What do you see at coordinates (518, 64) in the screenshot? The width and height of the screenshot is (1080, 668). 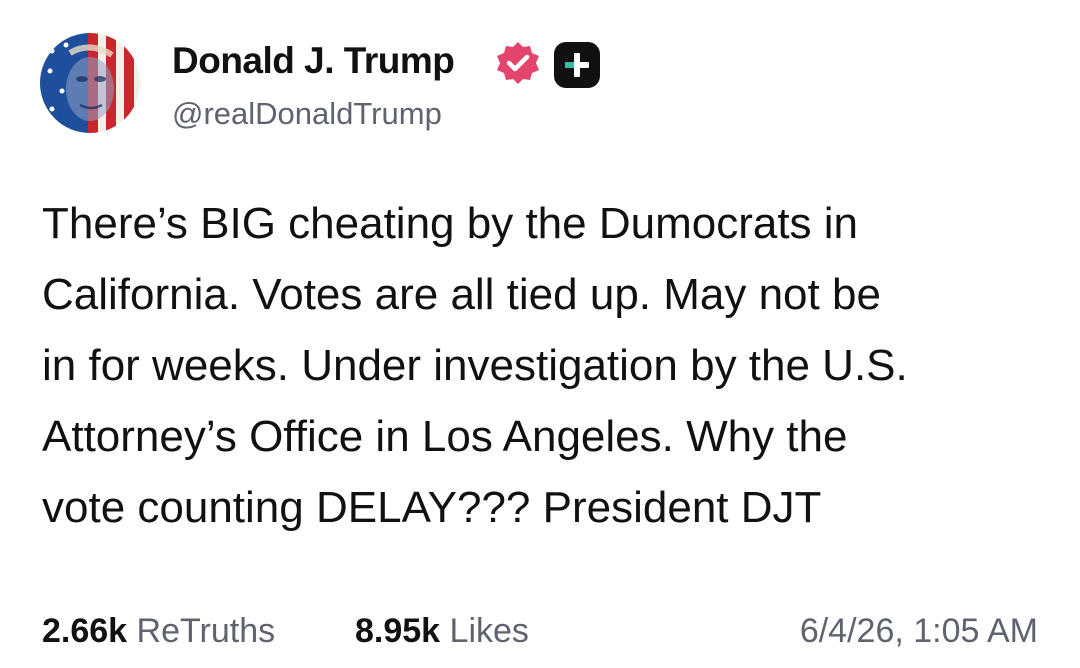 I see `verified-badge-icon` at bounding box center [518, 64].